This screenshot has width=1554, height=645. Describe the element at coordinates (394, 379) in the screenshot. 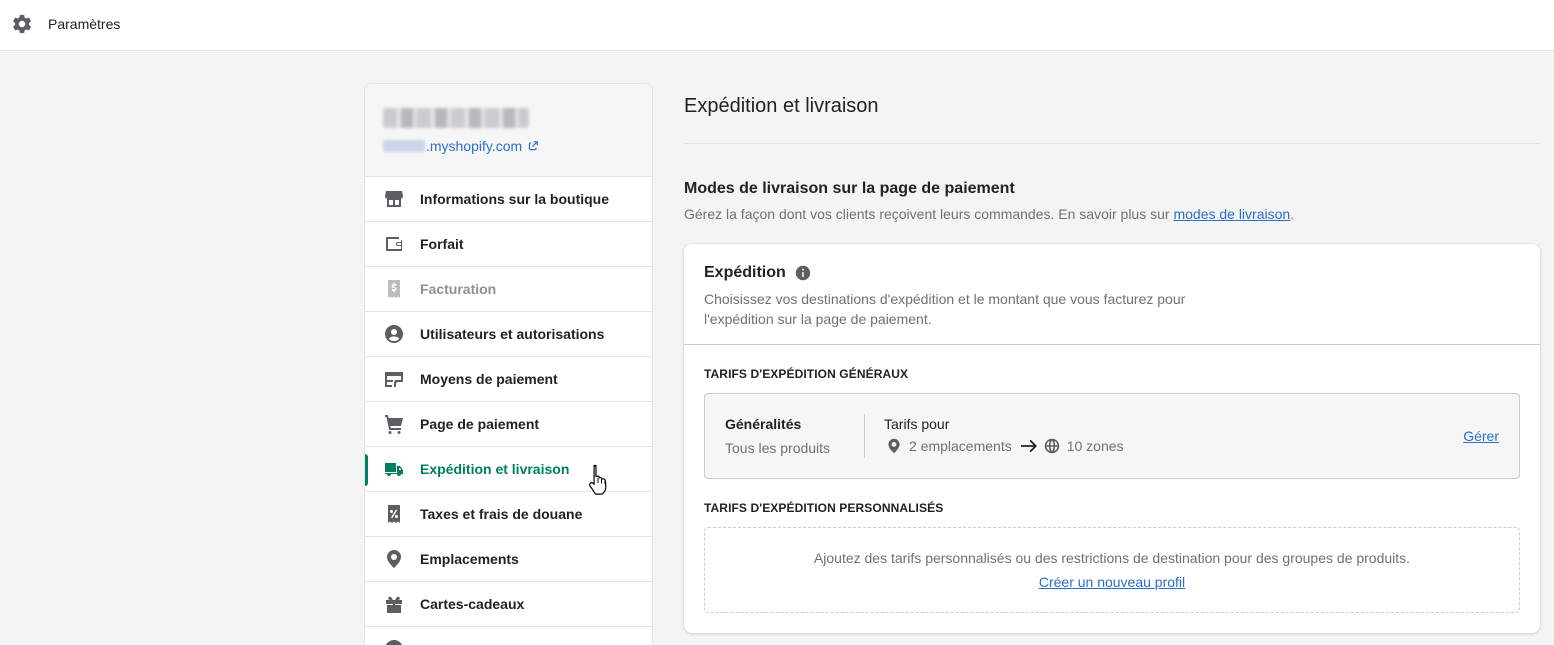

I see `payment-card-icon` at that location.